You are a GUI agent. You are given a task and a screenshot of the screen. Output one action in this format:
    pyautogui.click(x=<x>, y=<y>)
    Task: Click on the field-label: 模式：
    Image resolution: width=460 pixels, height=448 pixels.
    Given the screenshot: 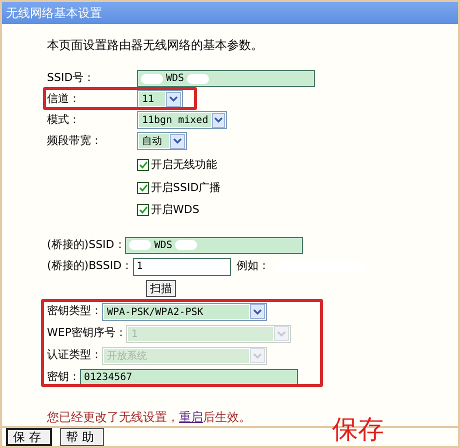 What is the action you would take?
    pyautogui.click(x=64, y=120)
    